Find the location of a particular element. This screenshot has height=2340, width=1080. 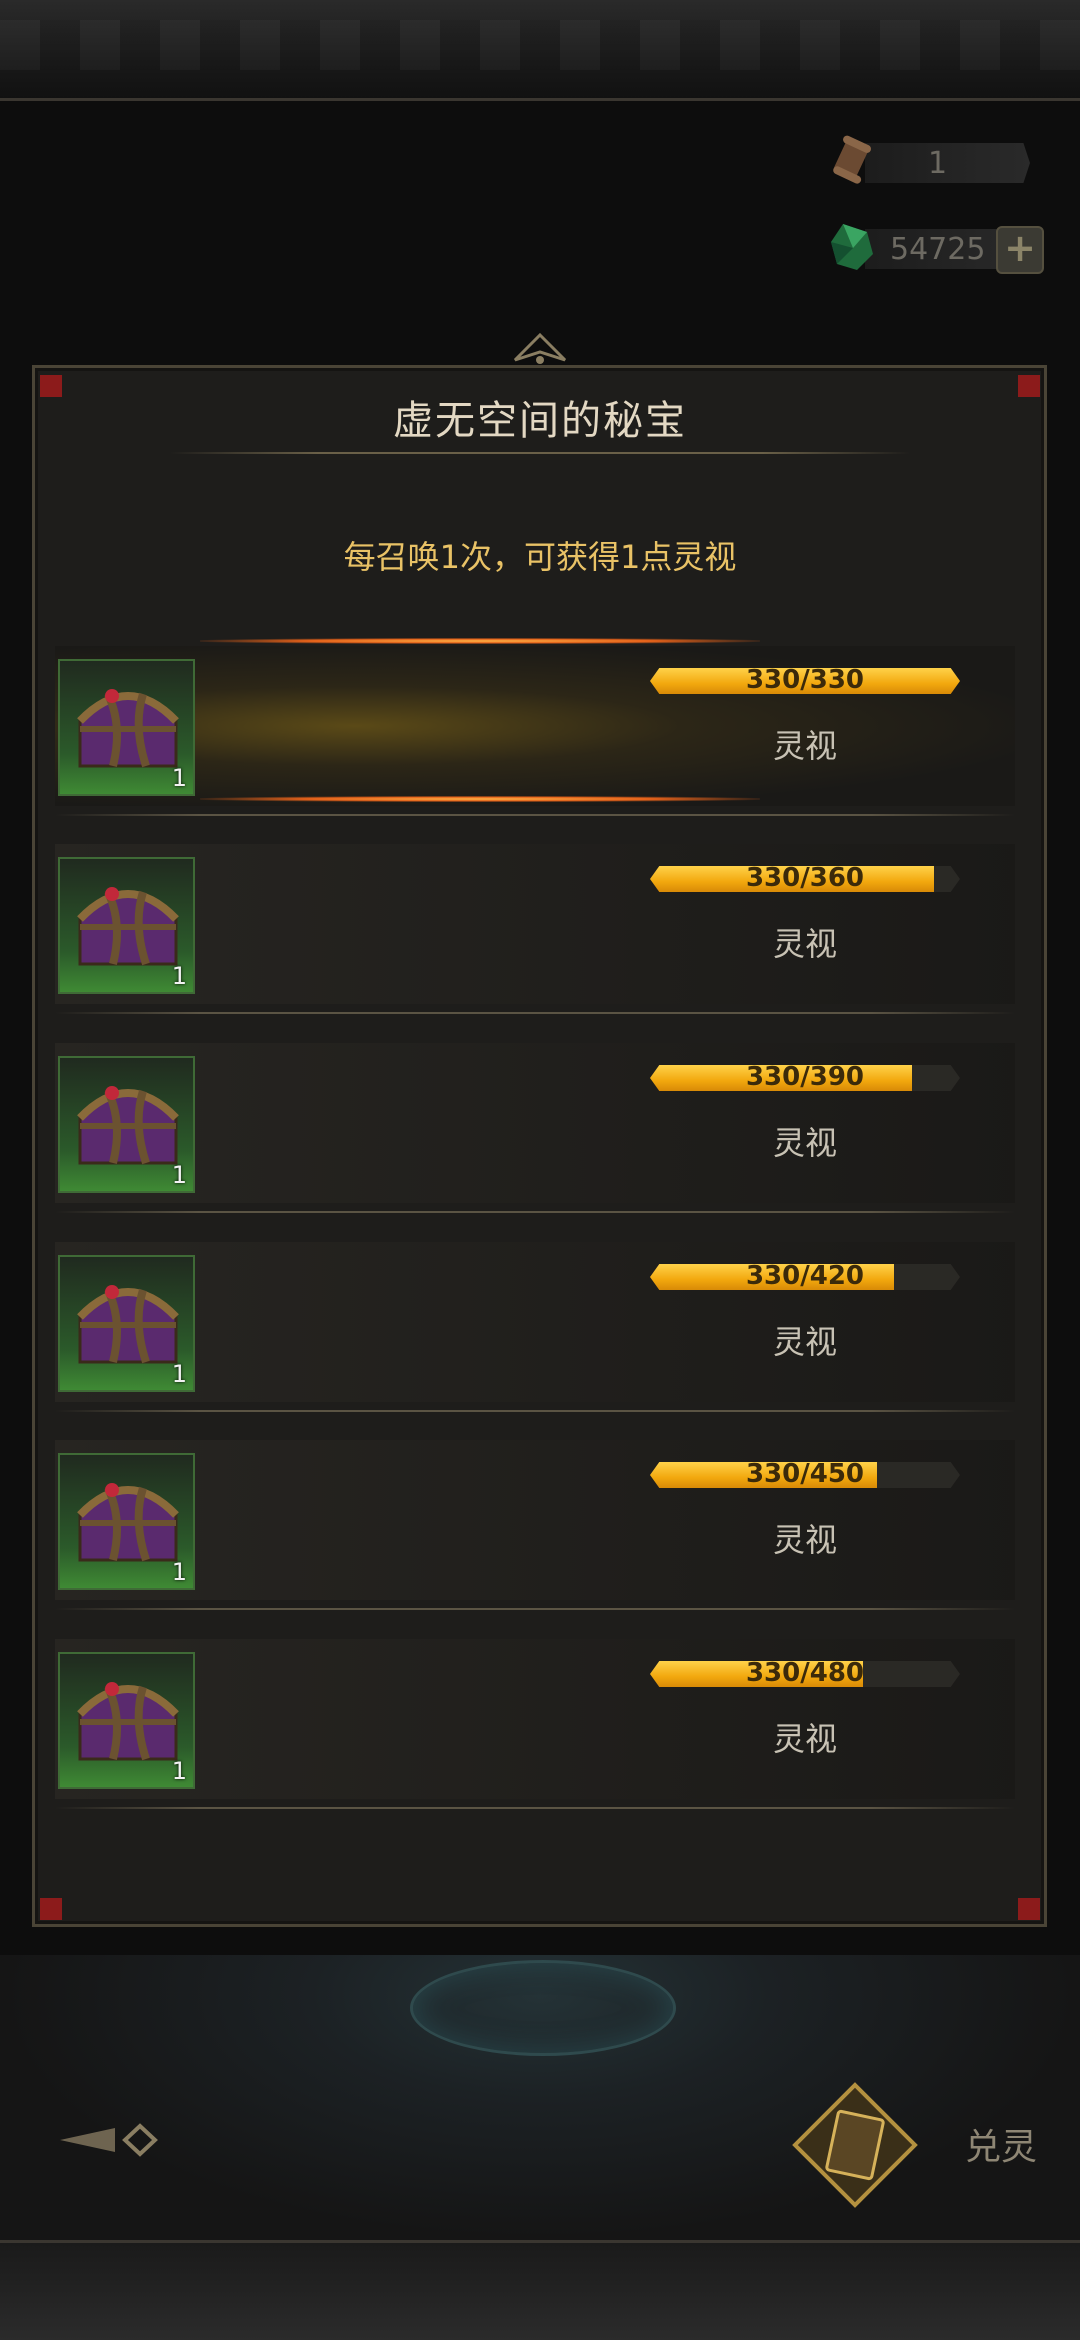

add-gems-button: + is located at coordinates (1020, 250).